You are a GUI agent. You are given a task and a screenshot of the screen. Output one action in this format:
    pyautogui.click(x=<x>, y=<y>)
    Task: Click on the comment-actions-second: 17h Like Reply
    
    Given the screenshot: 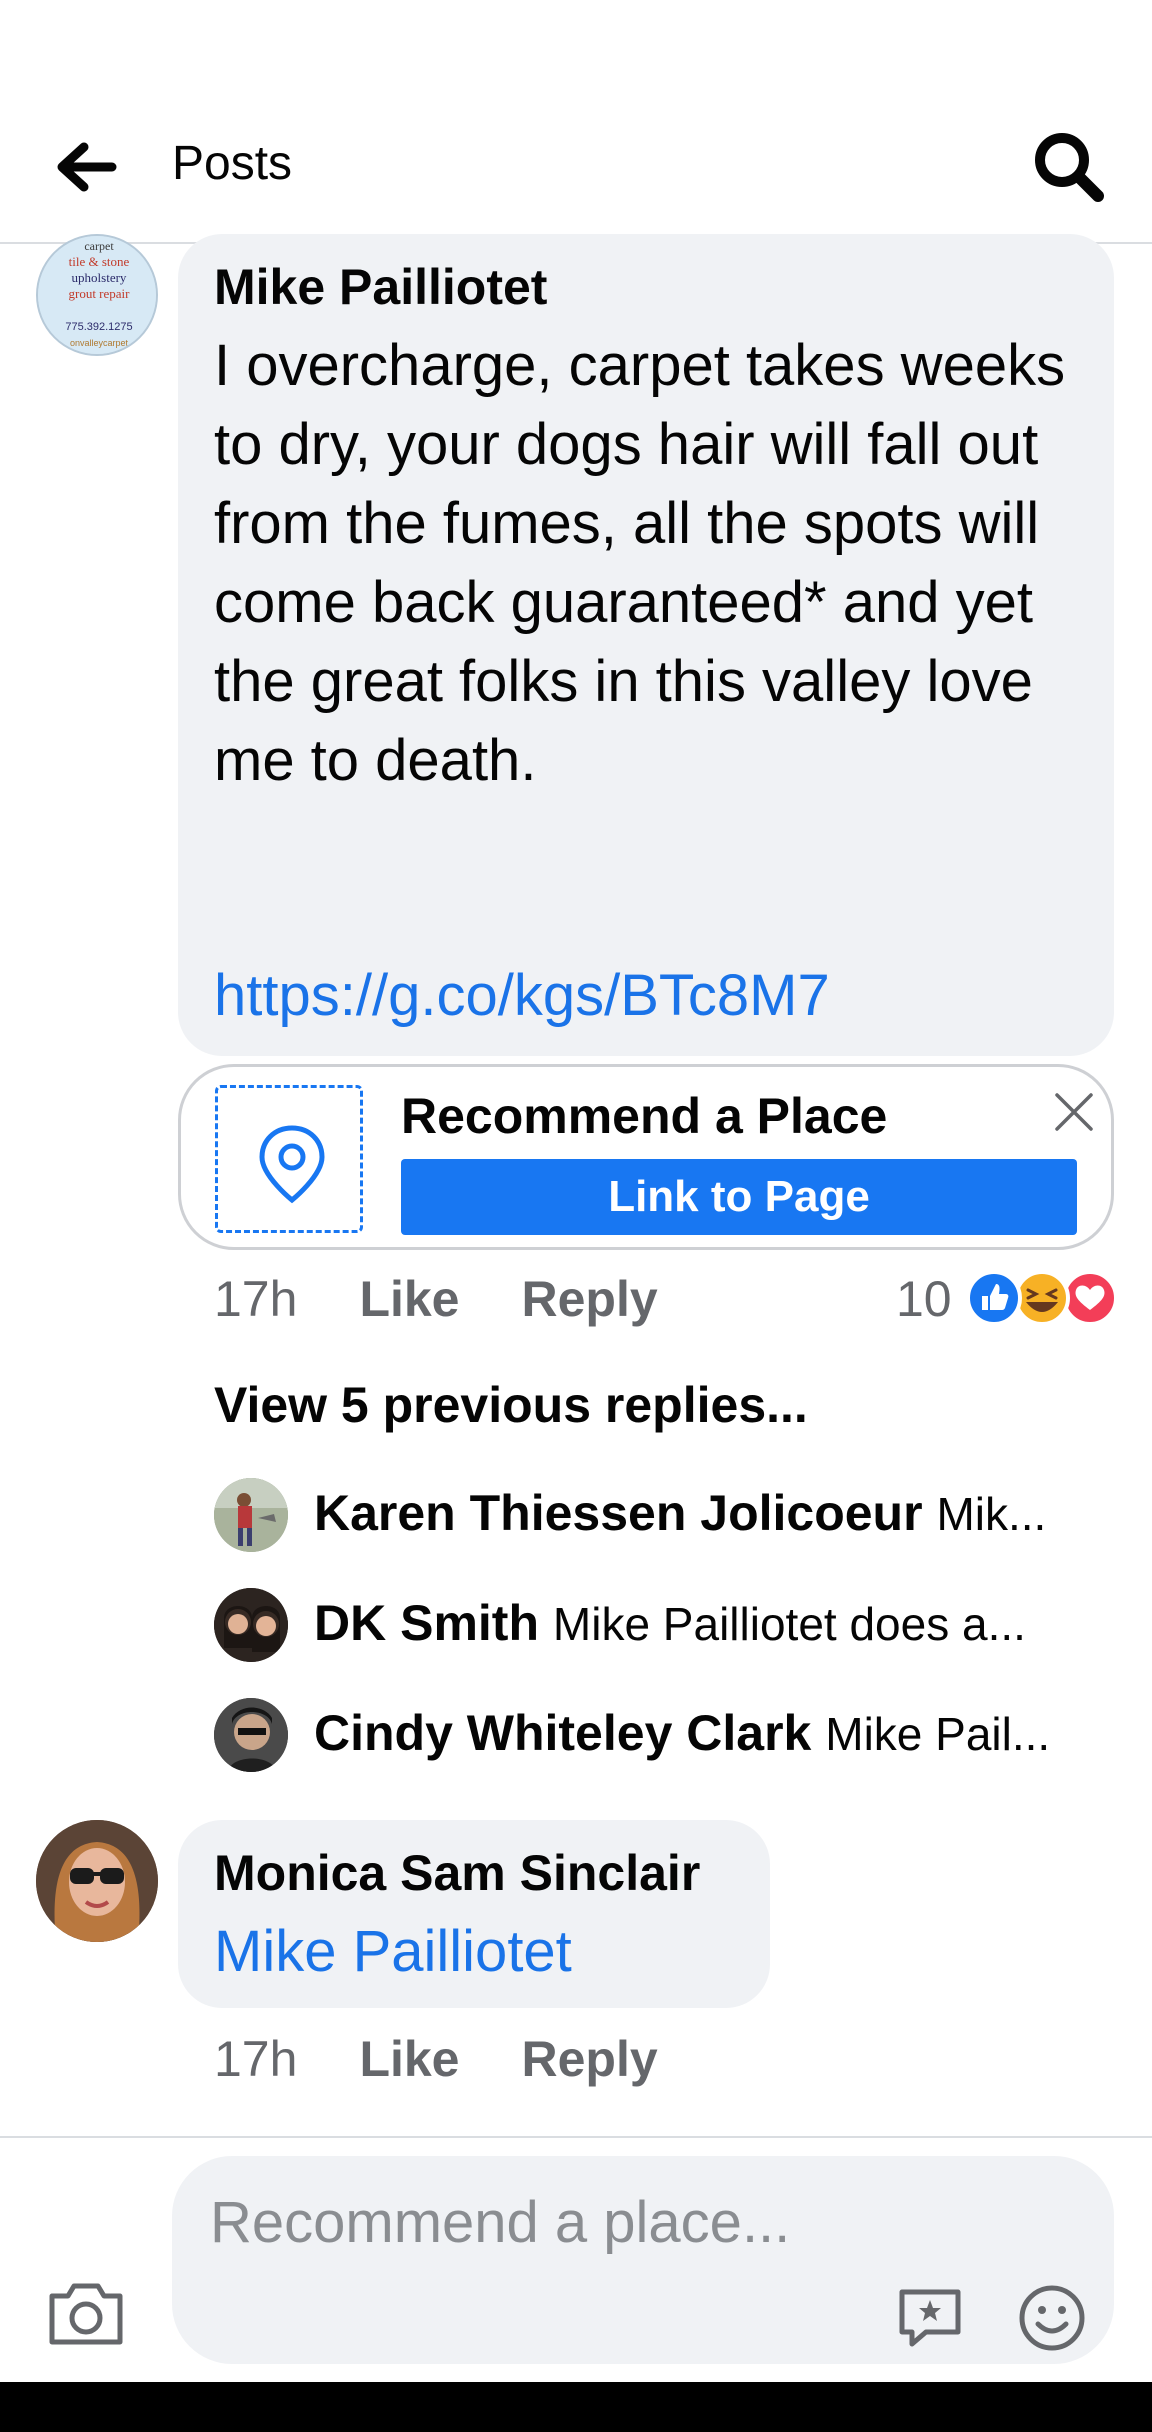 What is the action you would take?
    pyautogui.click(x=436, y=2059)
    